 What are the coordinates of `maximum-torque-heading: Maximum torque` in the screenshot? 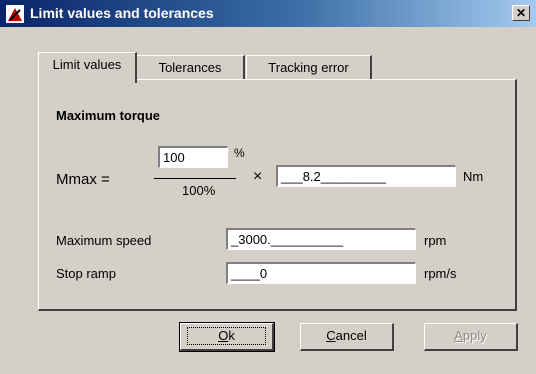 It's located at (108, 115).